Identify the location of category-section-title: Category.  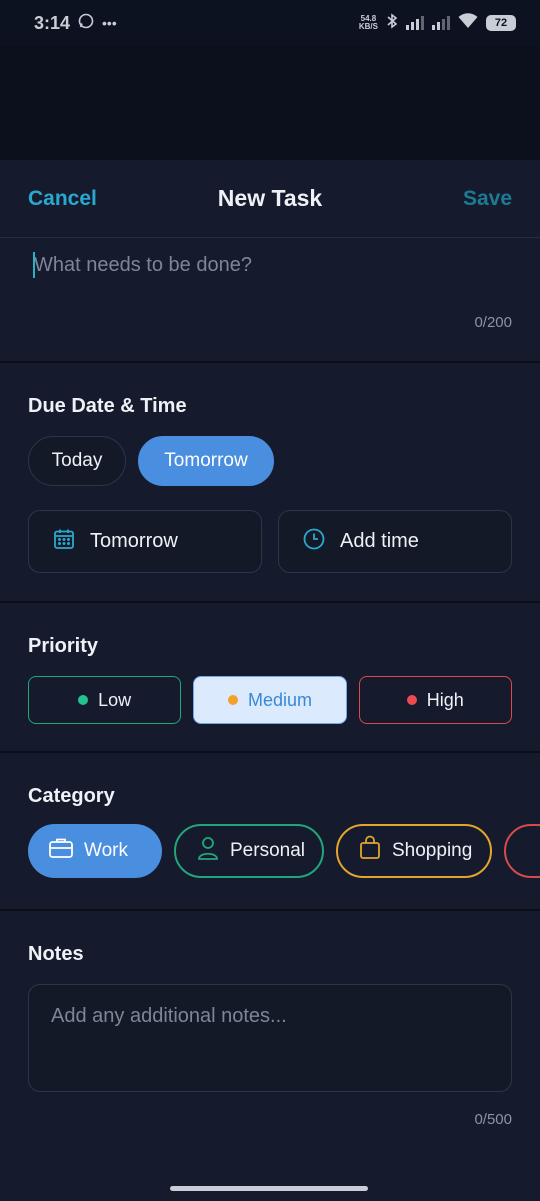
(71, 796).